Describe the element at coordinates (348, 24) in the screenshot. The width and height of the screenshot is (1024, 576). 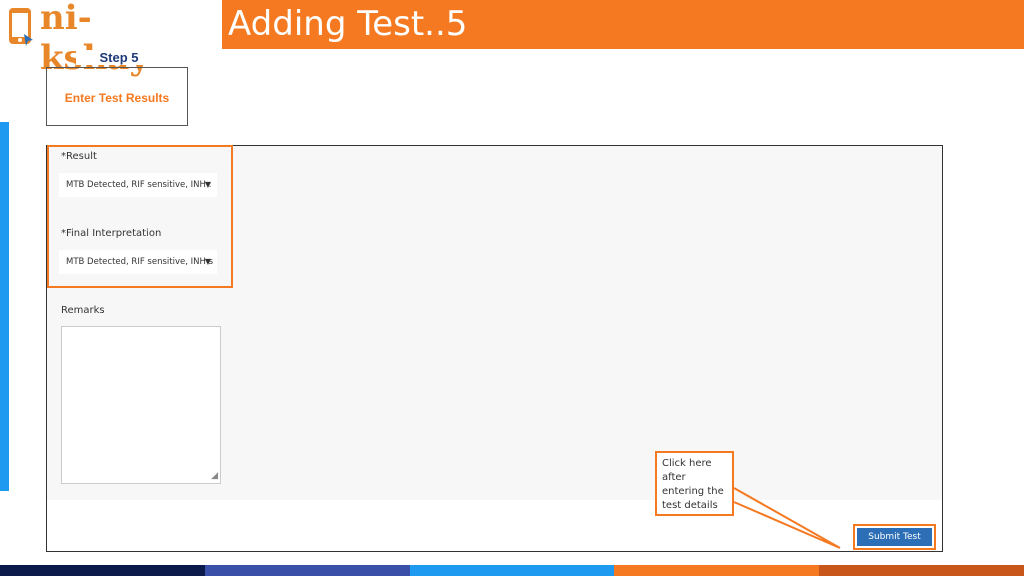
I see `page-title: Adding Test..5` at that location.